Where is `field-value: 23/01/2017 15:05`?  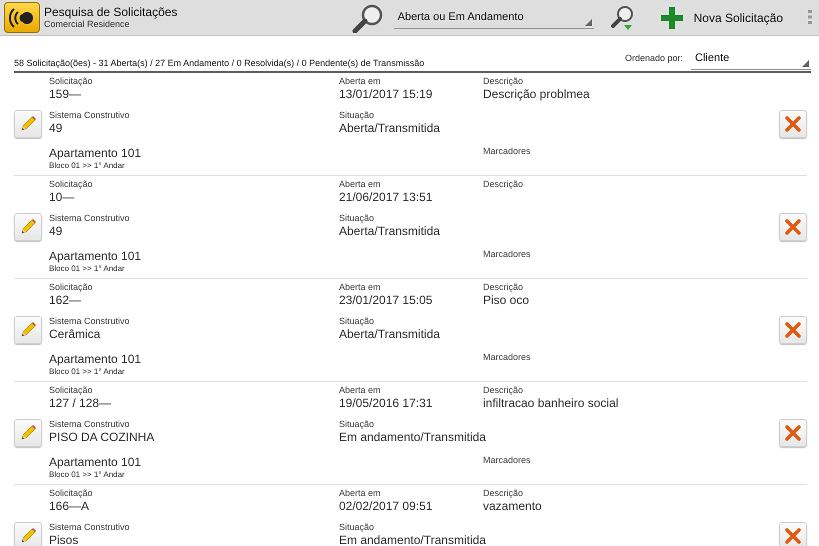
field-value: 23/01/2017 15:05 is located at coordinates (385, 300).